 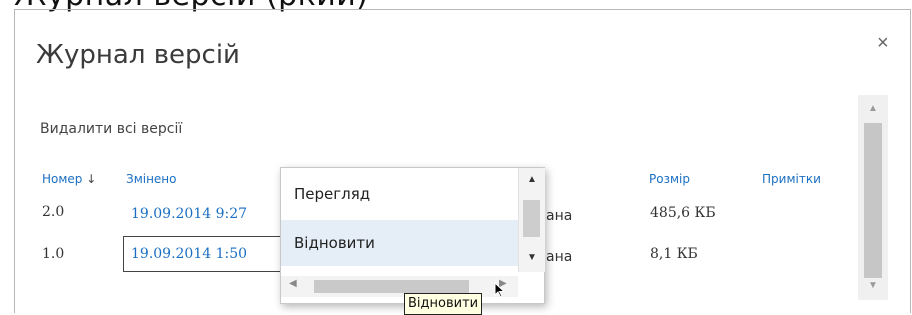 I want to click on menu-item-restore: Відновити, so click(x=399, y=243).